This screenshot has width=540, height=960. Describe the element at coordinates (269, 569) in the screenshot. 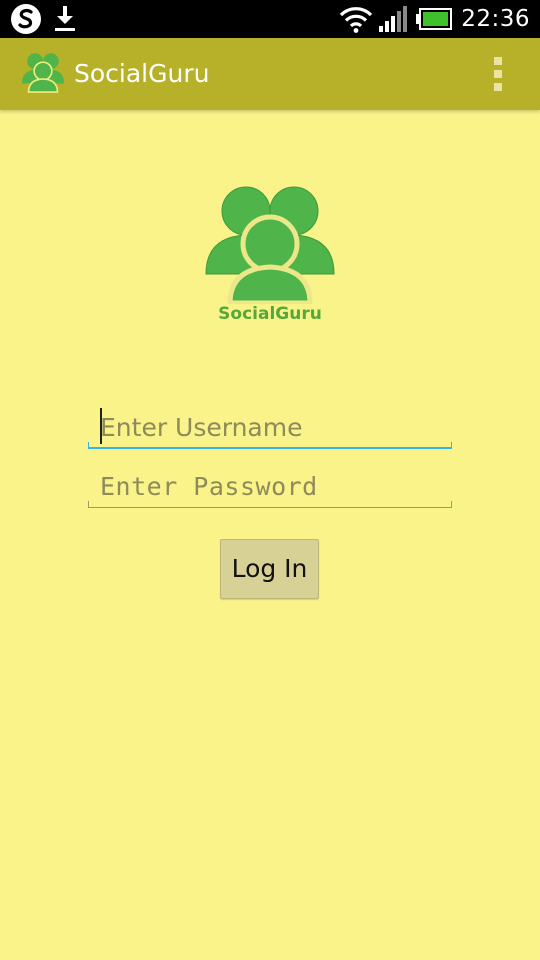

I see `login-button: Log In` at that location.